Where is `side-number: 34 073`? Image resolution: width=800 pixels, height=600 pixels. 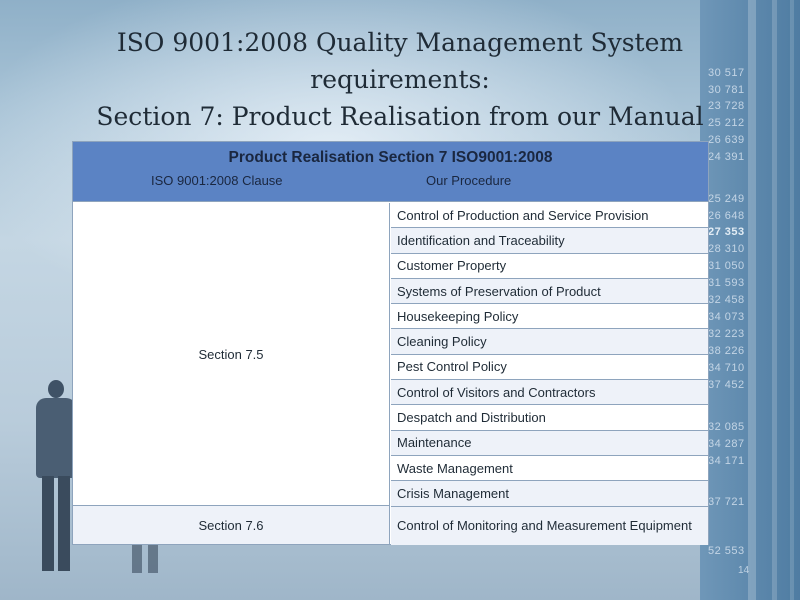 side-number: 34 073 is located at coordinates (726, 317).